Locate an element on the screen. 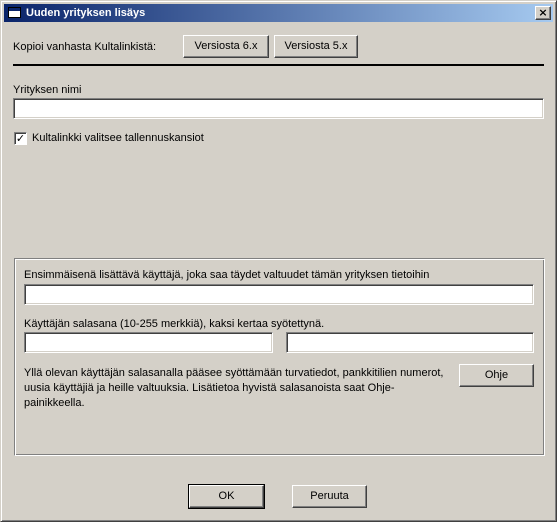 This screenshot has width=557, height=522. copy-v6-button-label: Versiosta 6.x is located at coordinates (226, 46).